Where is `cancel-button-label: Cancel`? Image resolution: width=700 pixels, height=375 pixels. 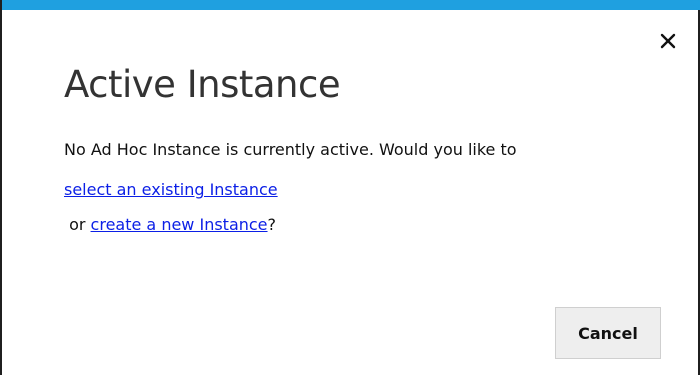
cancel-button-label: Cancel is located at coordinates (608, 333).